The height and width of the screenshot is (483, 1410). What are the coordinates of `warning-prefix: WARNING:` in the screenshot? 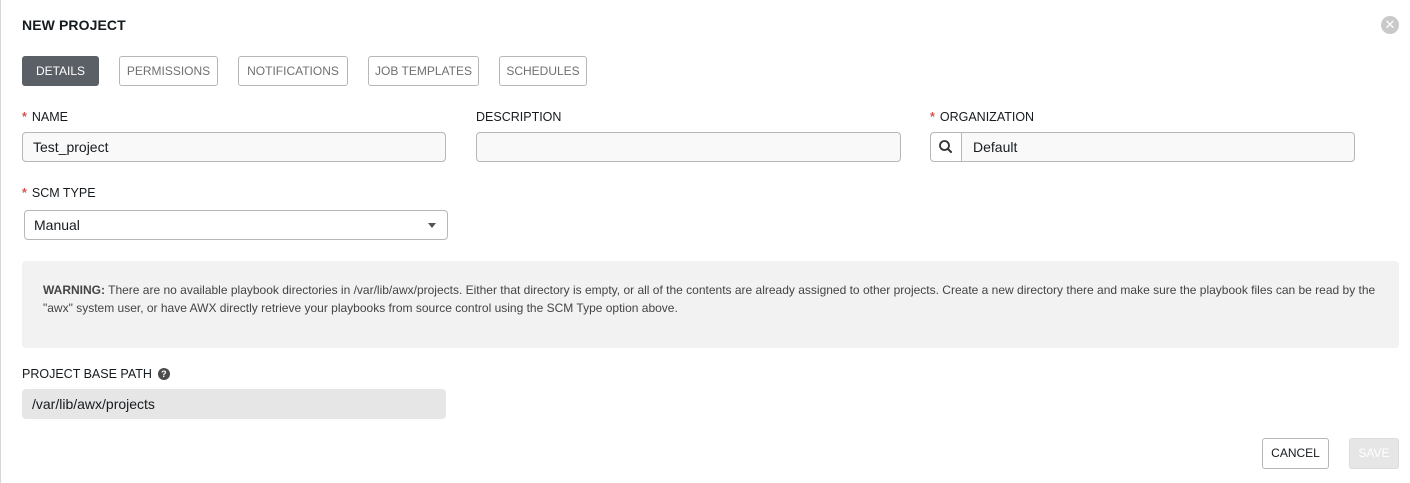 It's located at (74, 290).